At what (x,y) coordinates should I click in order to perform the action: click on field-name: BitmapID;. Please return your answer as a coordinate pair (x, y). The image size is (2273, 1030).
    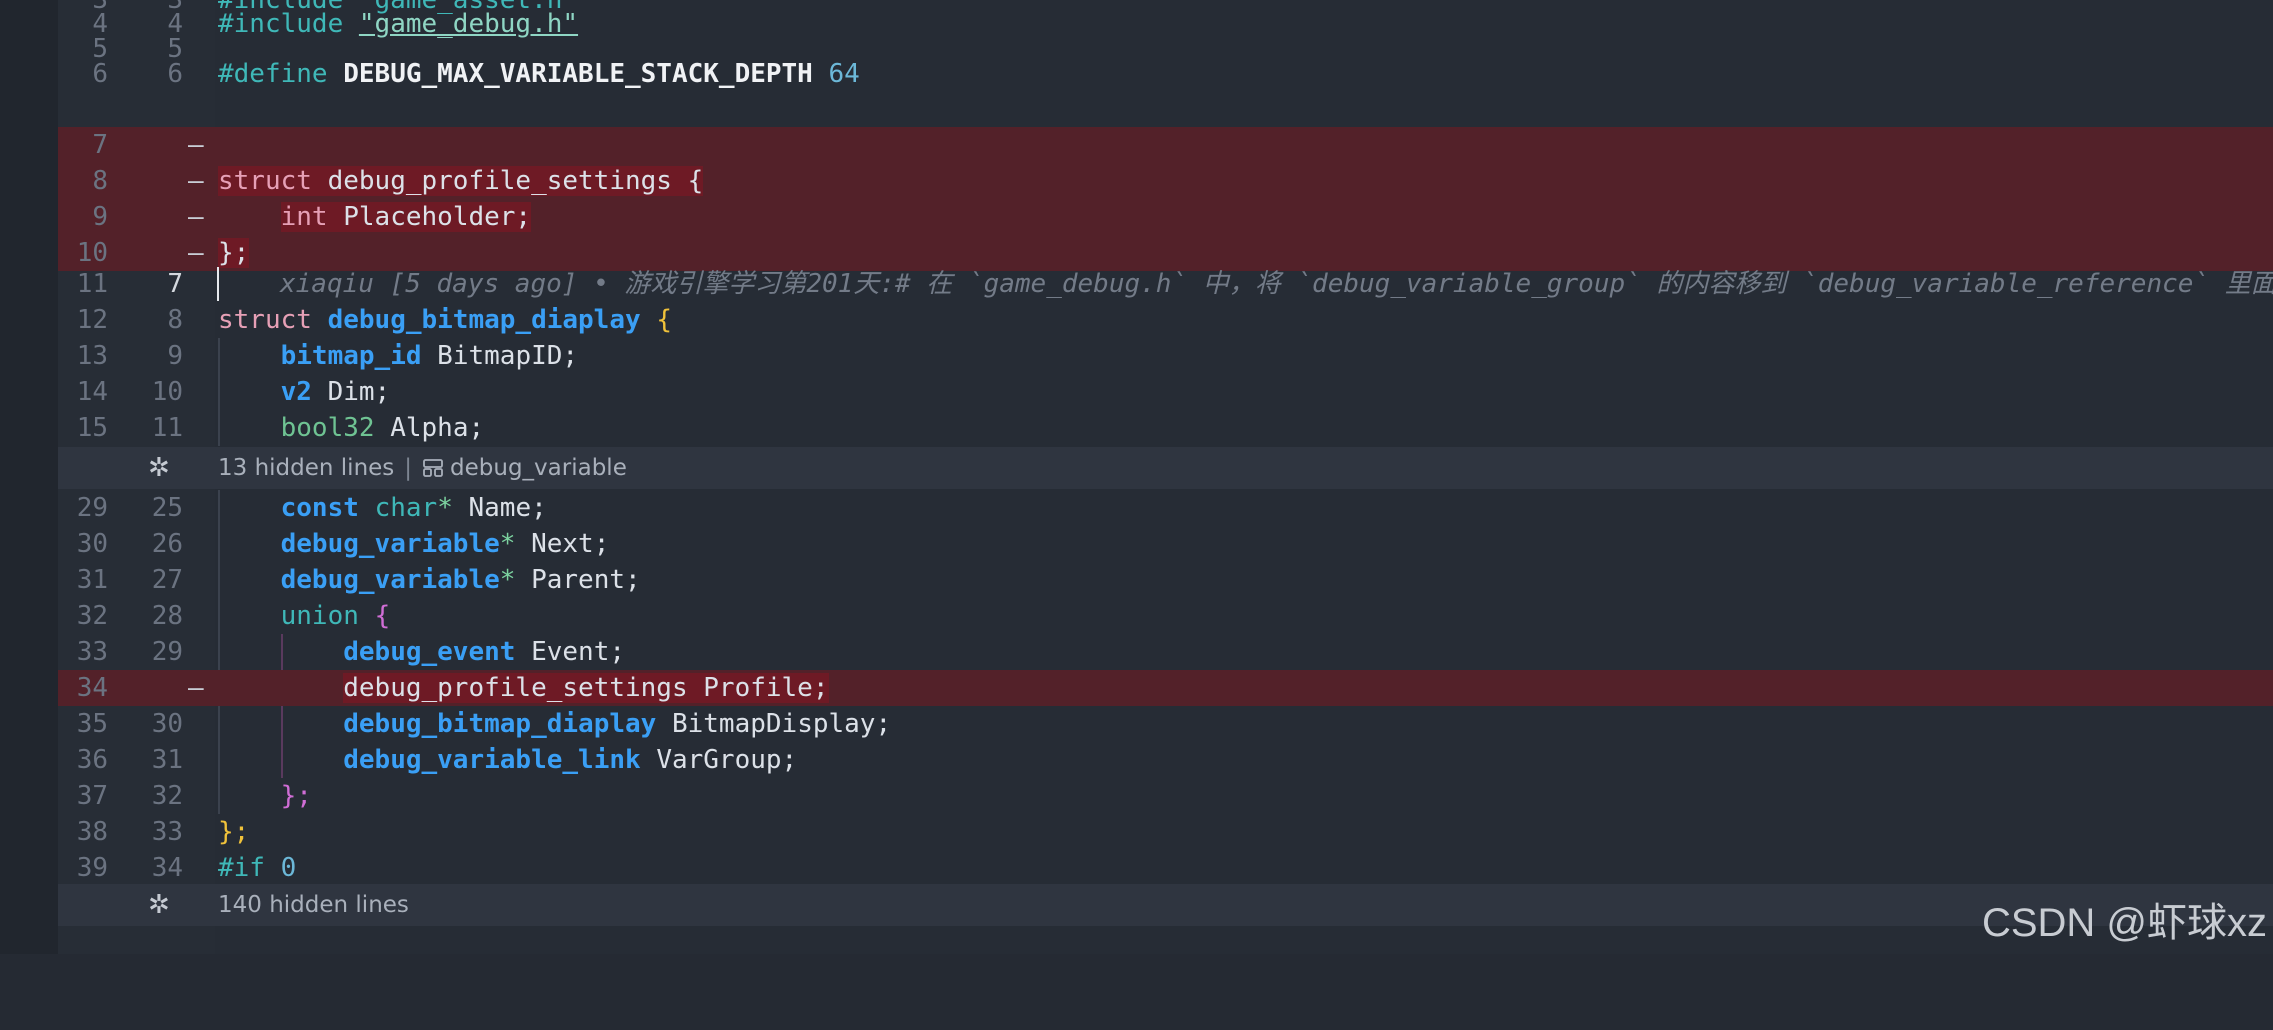
    Looking at the image, I should click on (508, 356).